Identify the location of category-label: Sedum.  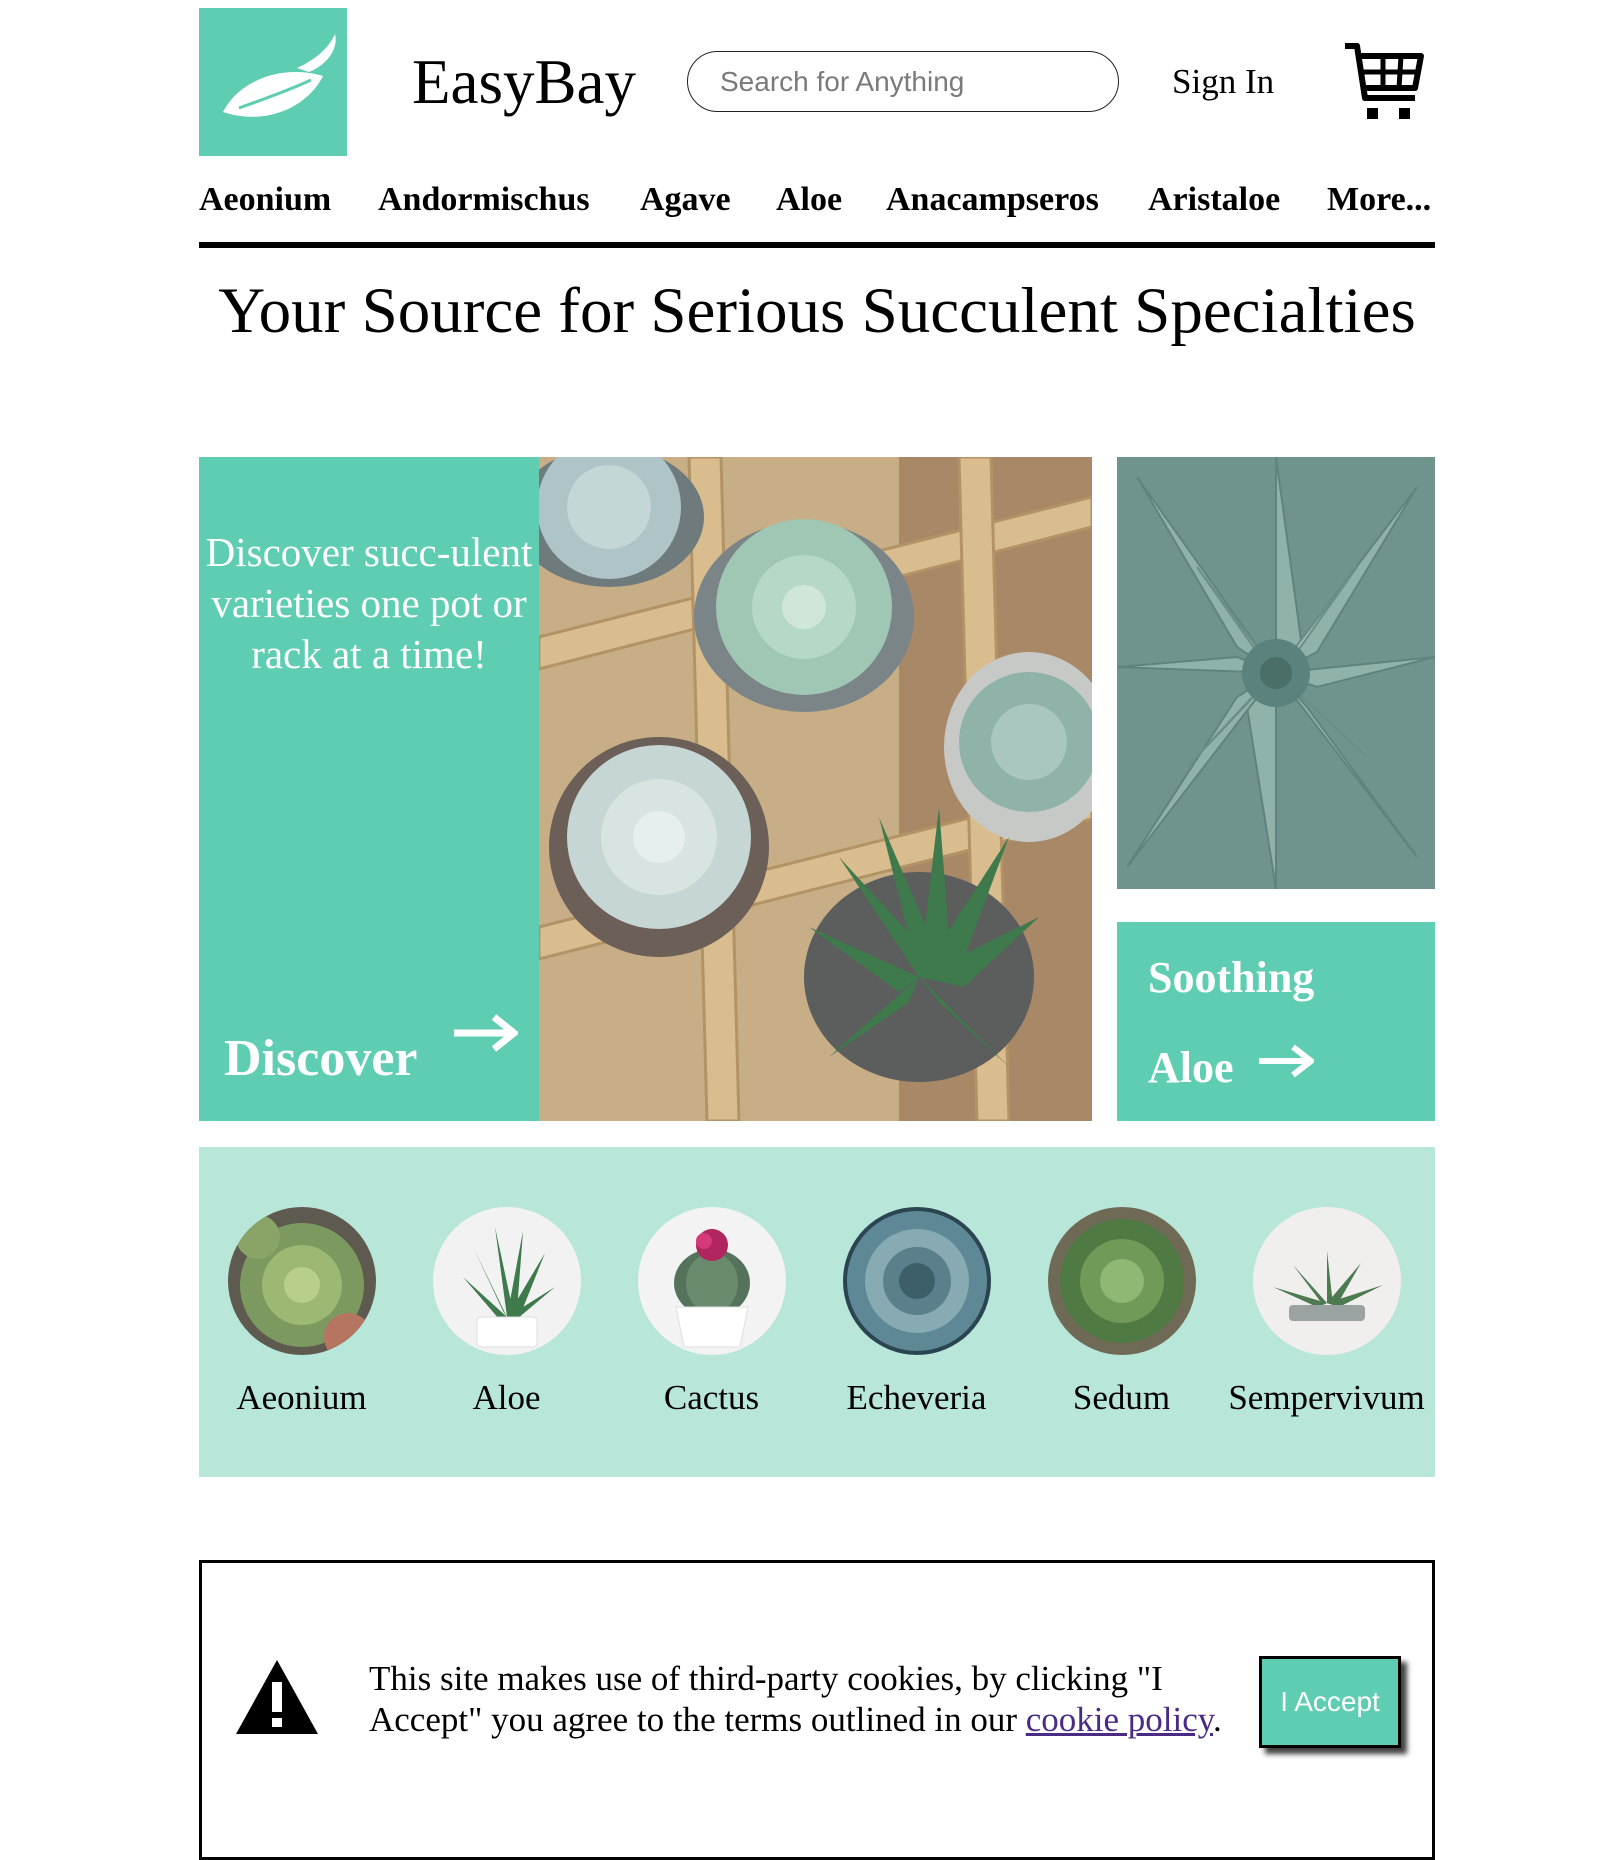
(1121, 1397).